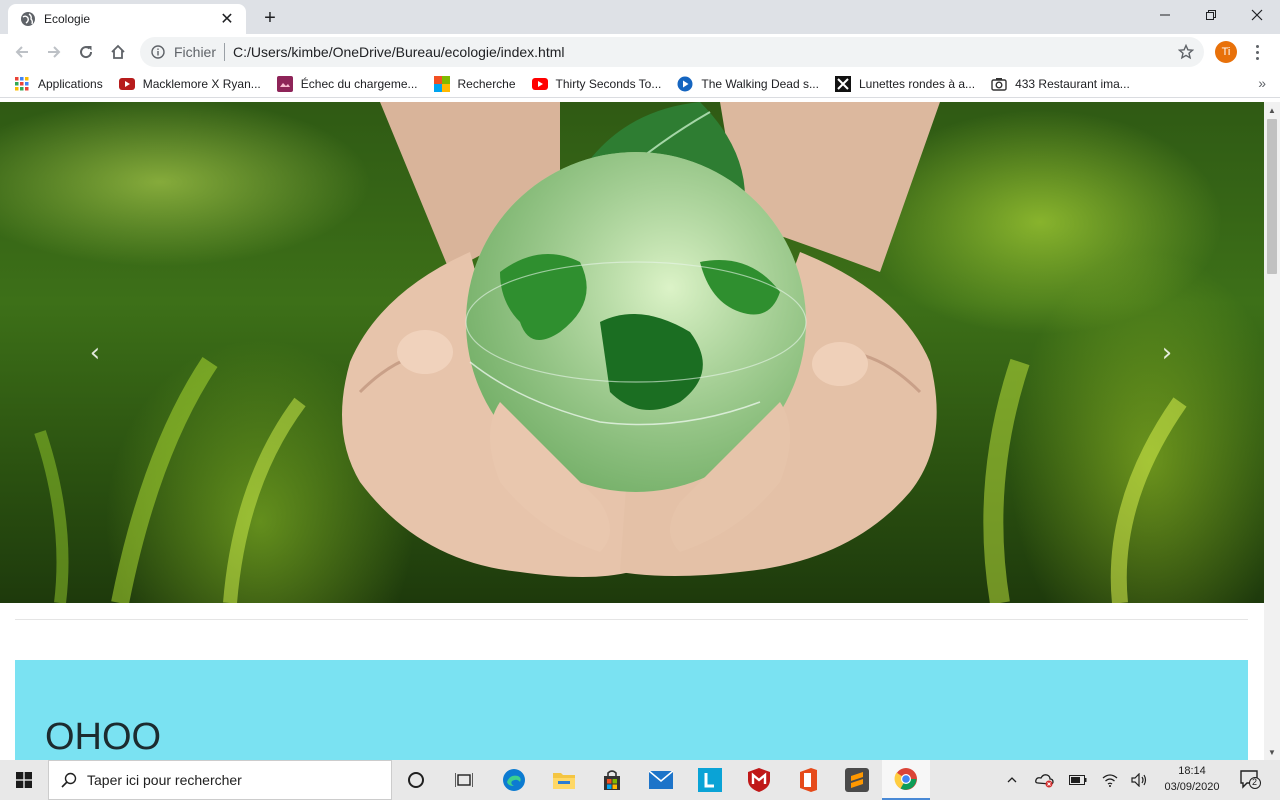 Image resolution: width=1280 pixels, height=800 pixels. I want to click on file-explorer-icon, so click(564, 780).